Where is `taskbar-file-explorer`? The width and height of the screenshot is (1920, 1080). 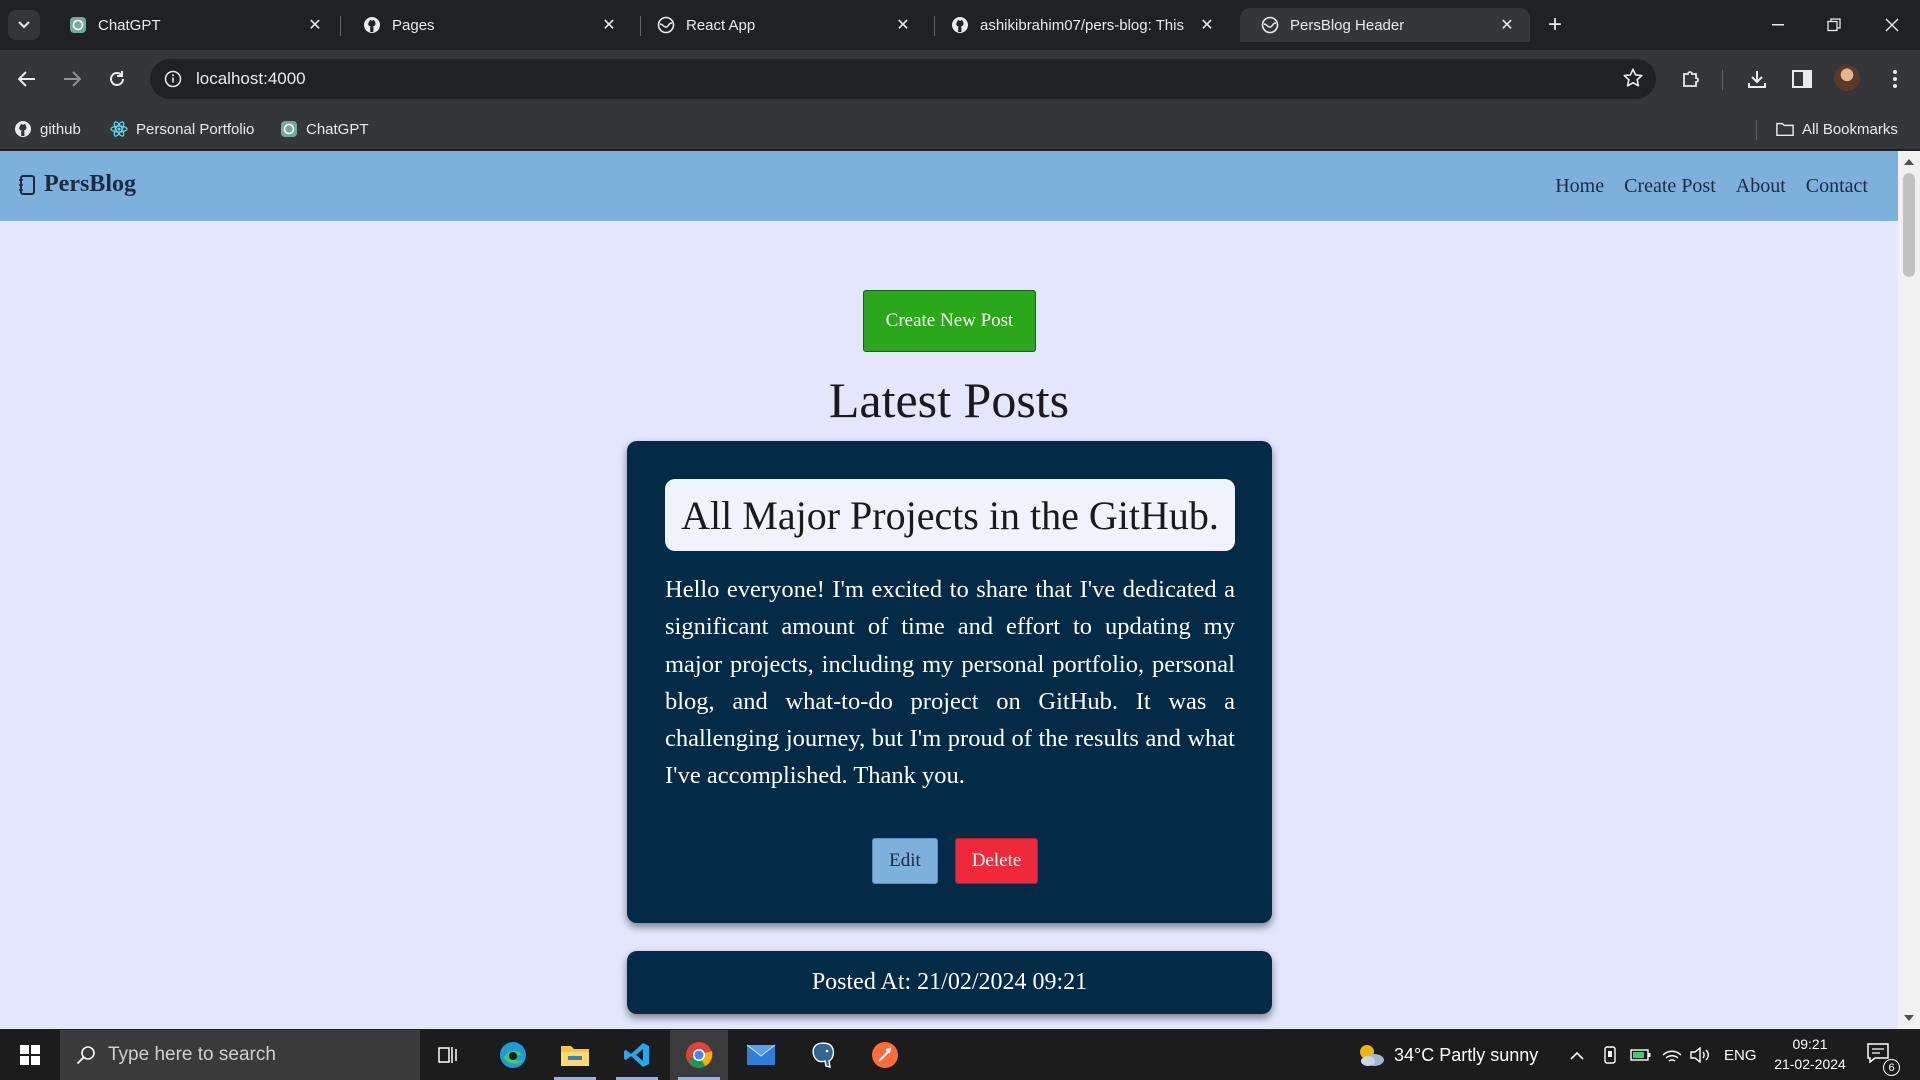
taskbar-file-explorer is located at coordinates (575, 1055).